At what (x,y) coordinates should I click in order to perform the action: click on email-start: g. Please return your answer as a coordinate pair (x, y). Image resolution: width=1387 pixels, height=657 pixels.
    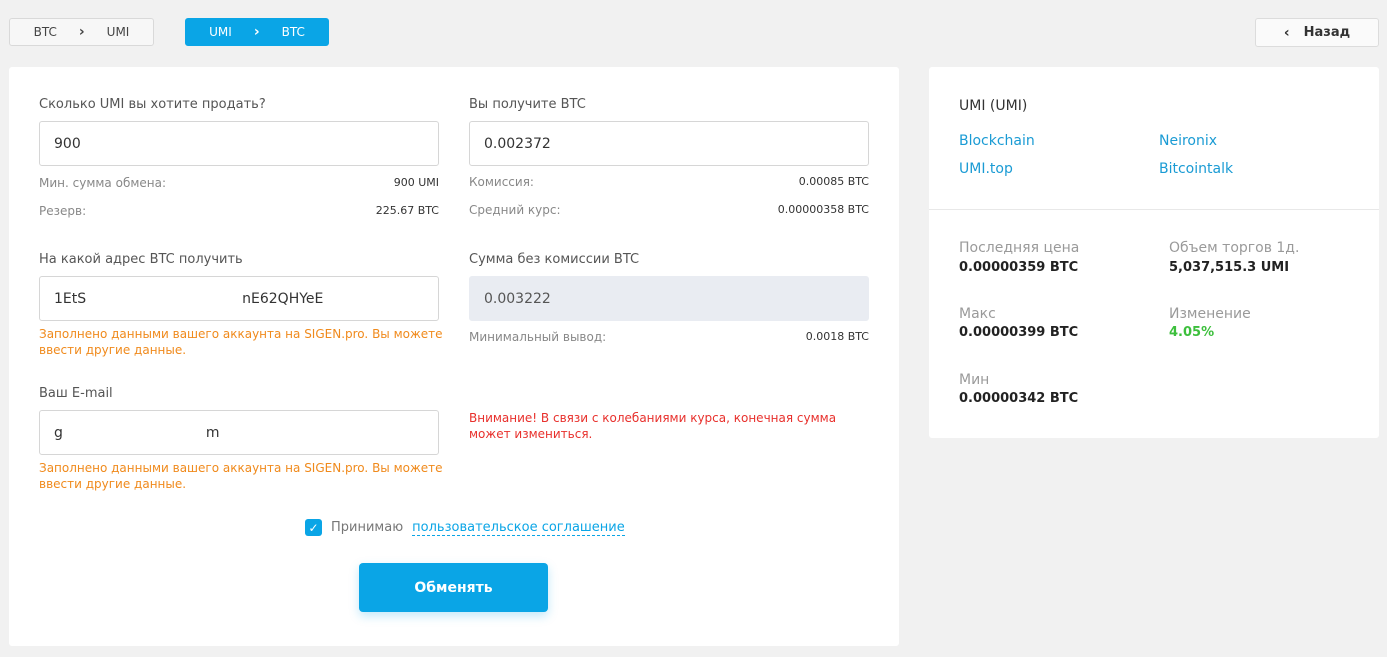
    Looking at the image, I should click on (58, 432).